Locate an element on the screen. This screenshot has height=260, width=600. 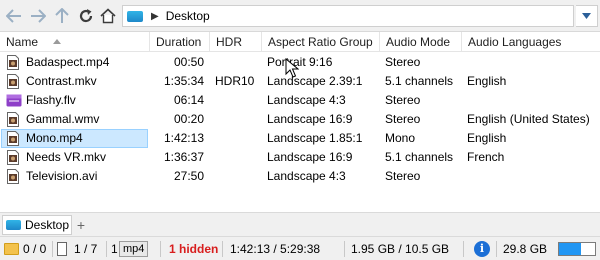
home-icon is located at coordinates (108, 16).